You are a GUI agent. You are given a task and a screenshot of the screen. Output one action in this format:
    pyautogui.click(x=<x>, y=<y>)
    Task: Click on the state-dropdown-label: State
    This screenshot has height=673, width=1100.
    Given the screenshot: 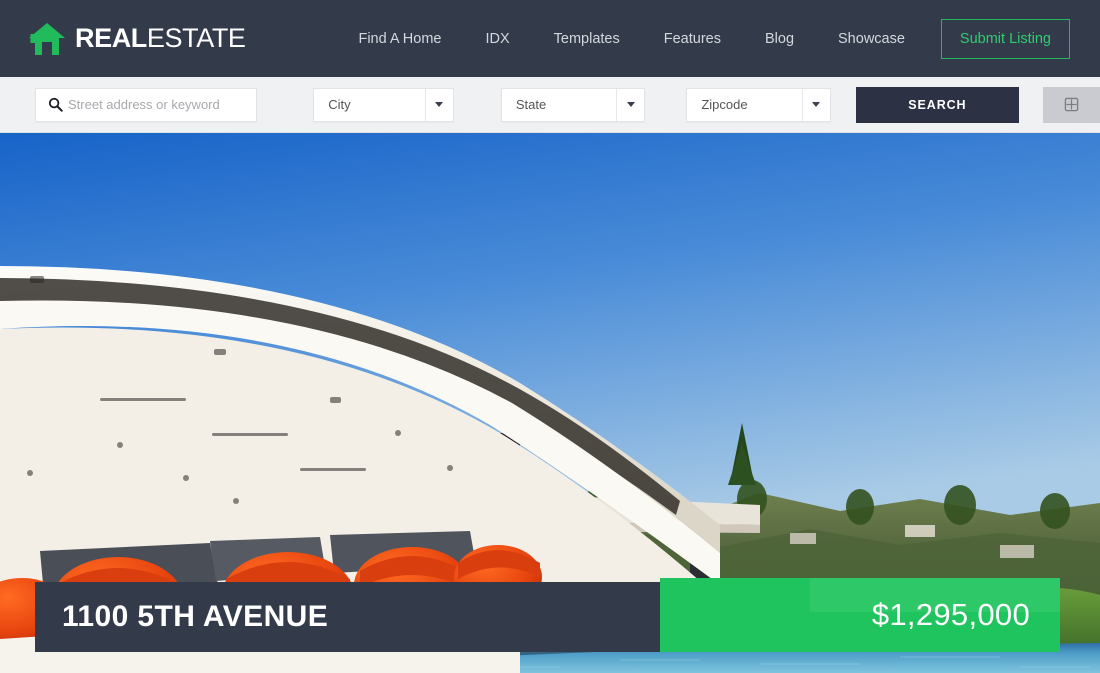 What is the action you would take?
    pyautogui.click(x=531, y=104)
    